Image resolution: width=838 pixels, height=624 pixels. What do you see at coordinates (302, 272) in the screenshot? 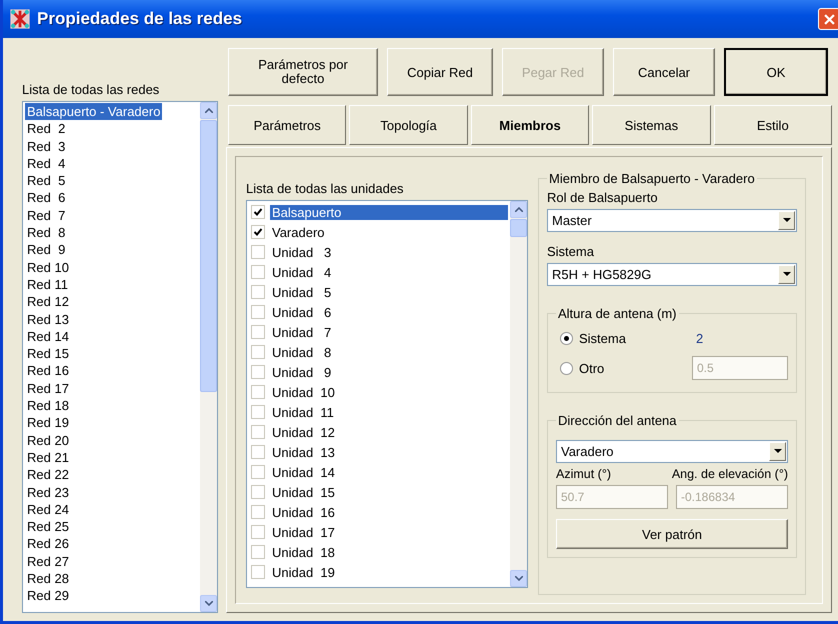
I see `unit-item: Unidad 4` at bounding box center [302, 272].